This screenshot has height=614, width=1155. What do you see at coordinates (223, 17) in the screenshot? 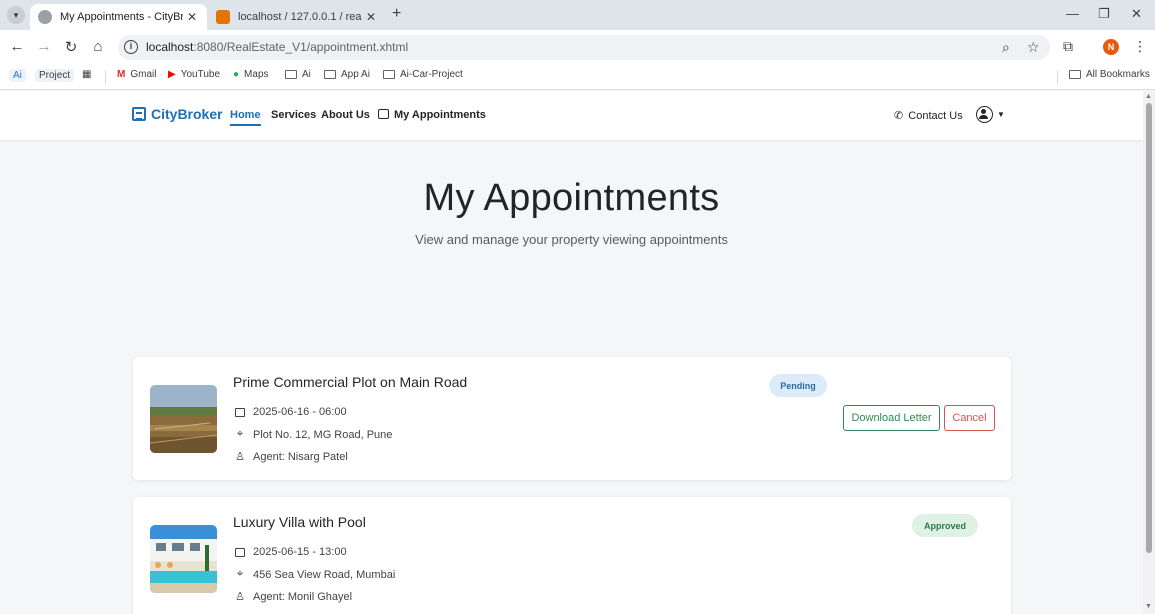
I see `phpmyadmin-favicon-icon` at bounding box center [223, 17].